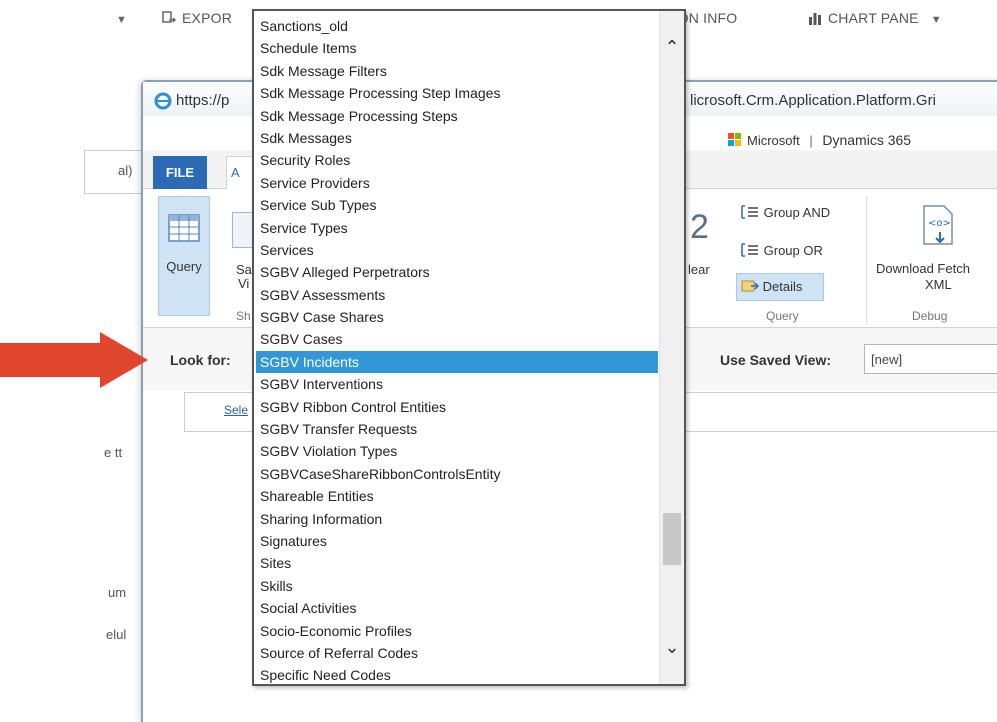 The height and width of the screenshot is (722, 997). Describe the element at coordinates (749, 250) in the screenshot. I see `group-or-icon` at that location.